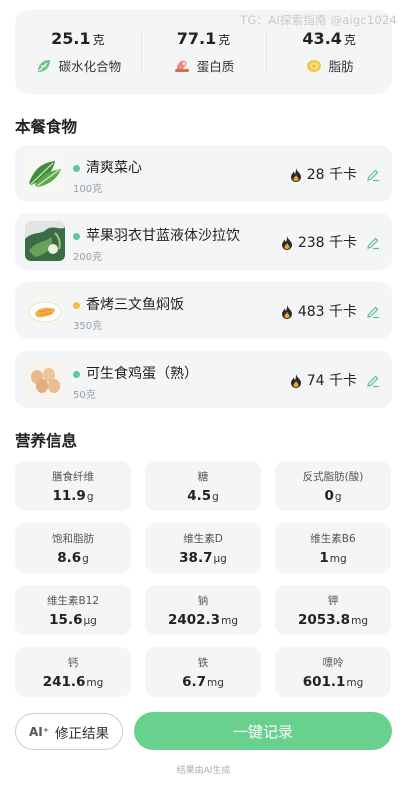 Image resolution: width=407 pixels, height=800 pixels. Describe the element at coordinates (333, 486) in the screenshot. I see `nutrition-cell-trans-fat: 反式脂肪(酸) 0g` at that location.